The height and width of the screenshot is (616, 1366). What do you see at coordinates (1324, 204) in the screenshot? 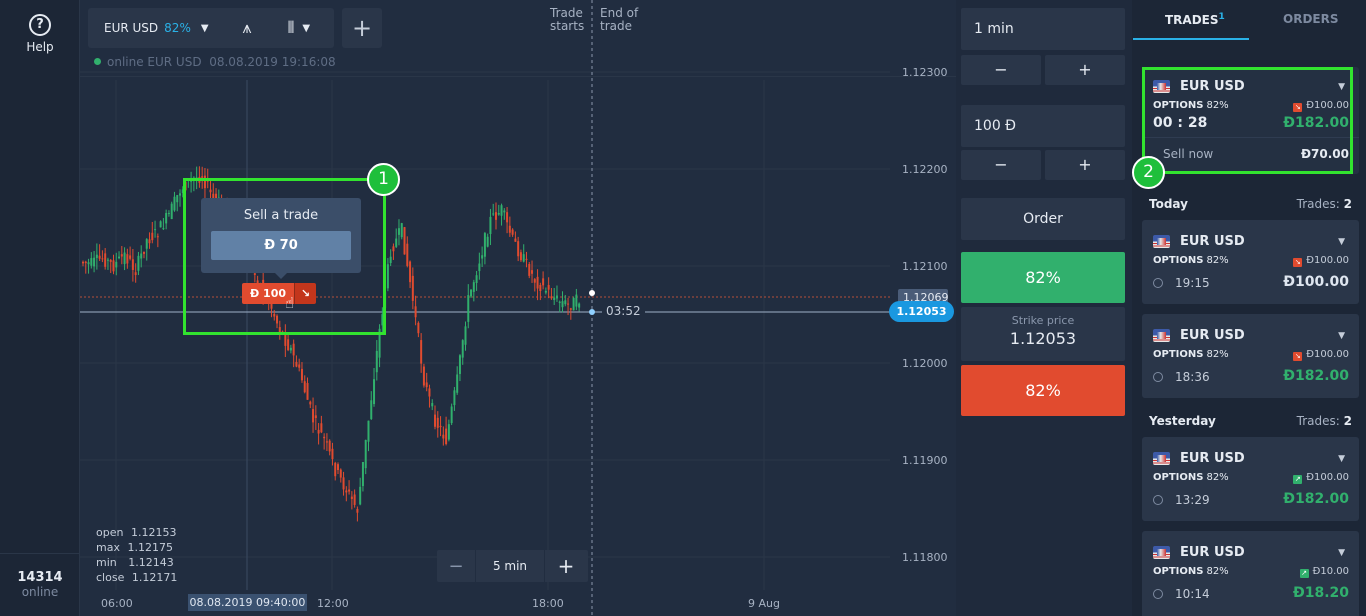
I see `today-count: Trades: 2` at bounding box center [1324, 204].